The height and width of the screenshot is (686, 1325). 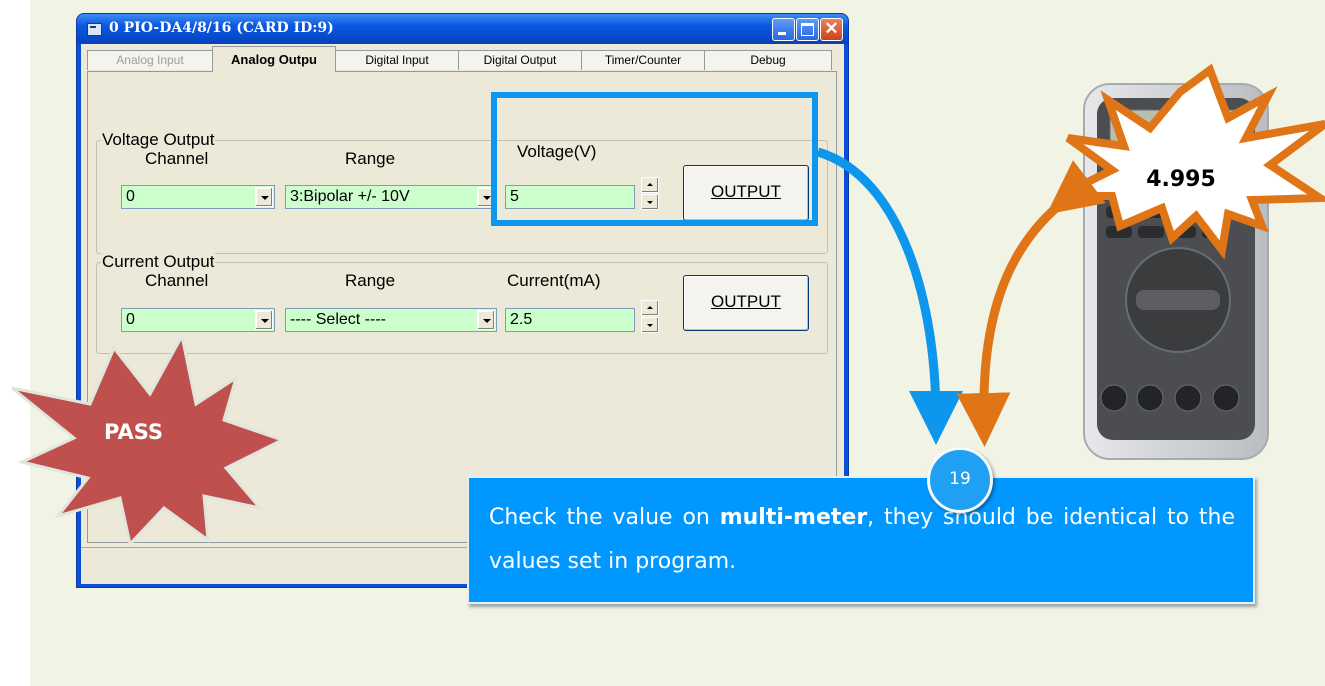 I want to click on step-number-badge: 19, so click(x=960, y=480).